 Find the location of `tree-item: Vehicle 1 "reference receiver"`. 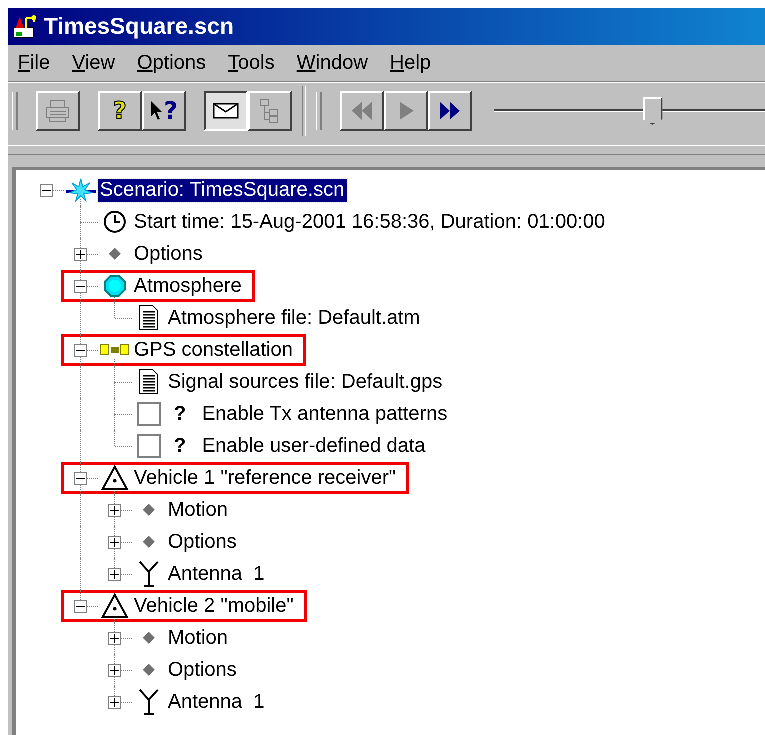

tree-item: Vehicle 1 "reference receiver" is located at coordinates (265, 478).